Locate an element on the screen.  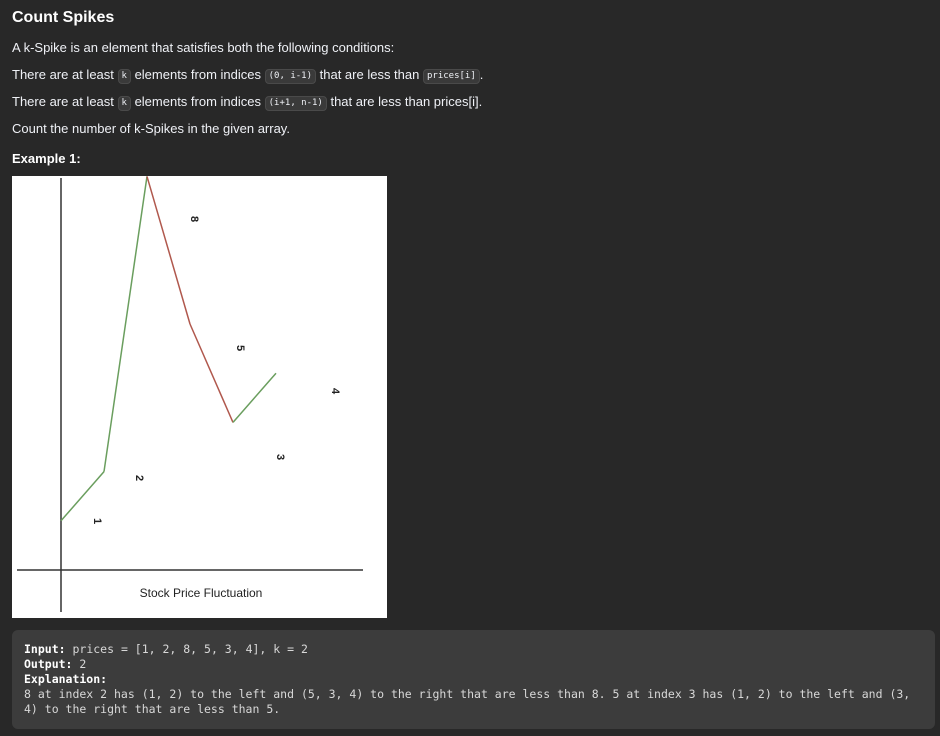
point-label: 2 is located at coordinates (139, 478).